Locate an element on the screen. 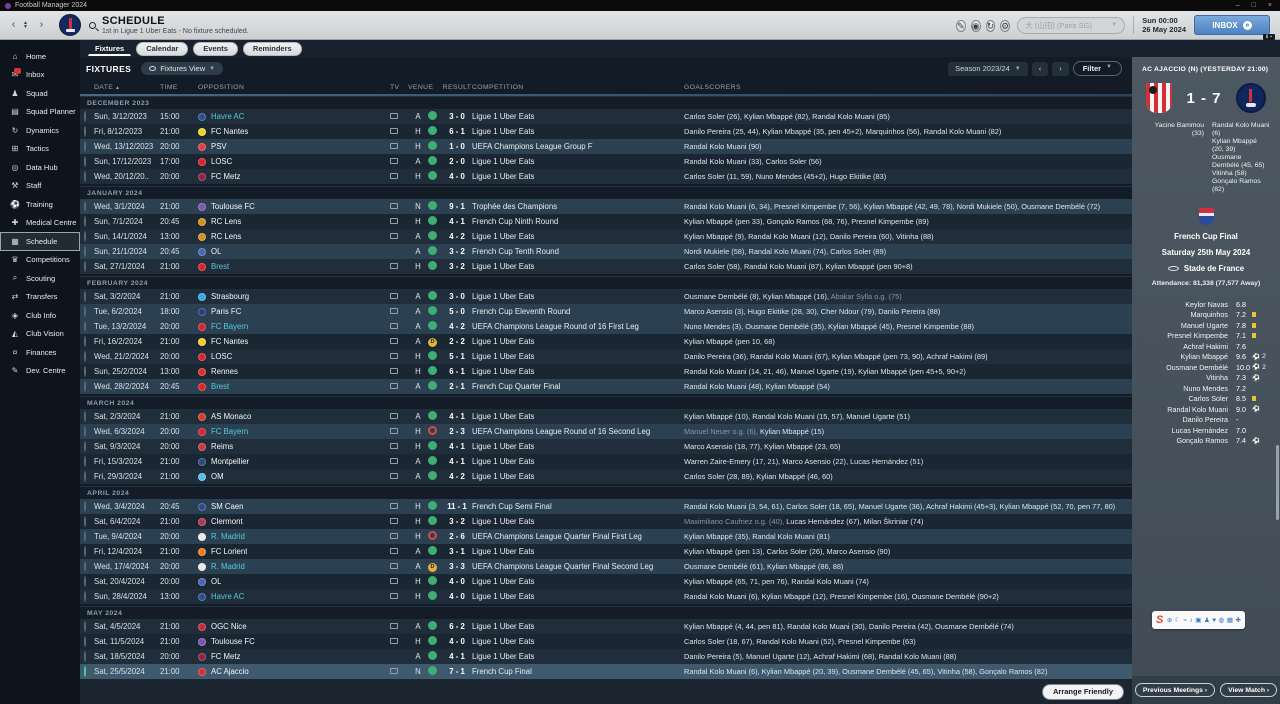 This screenshot has height=704, width=1280. filter-dropdown: Filter ▼ is located at coordinates (1097, 68).